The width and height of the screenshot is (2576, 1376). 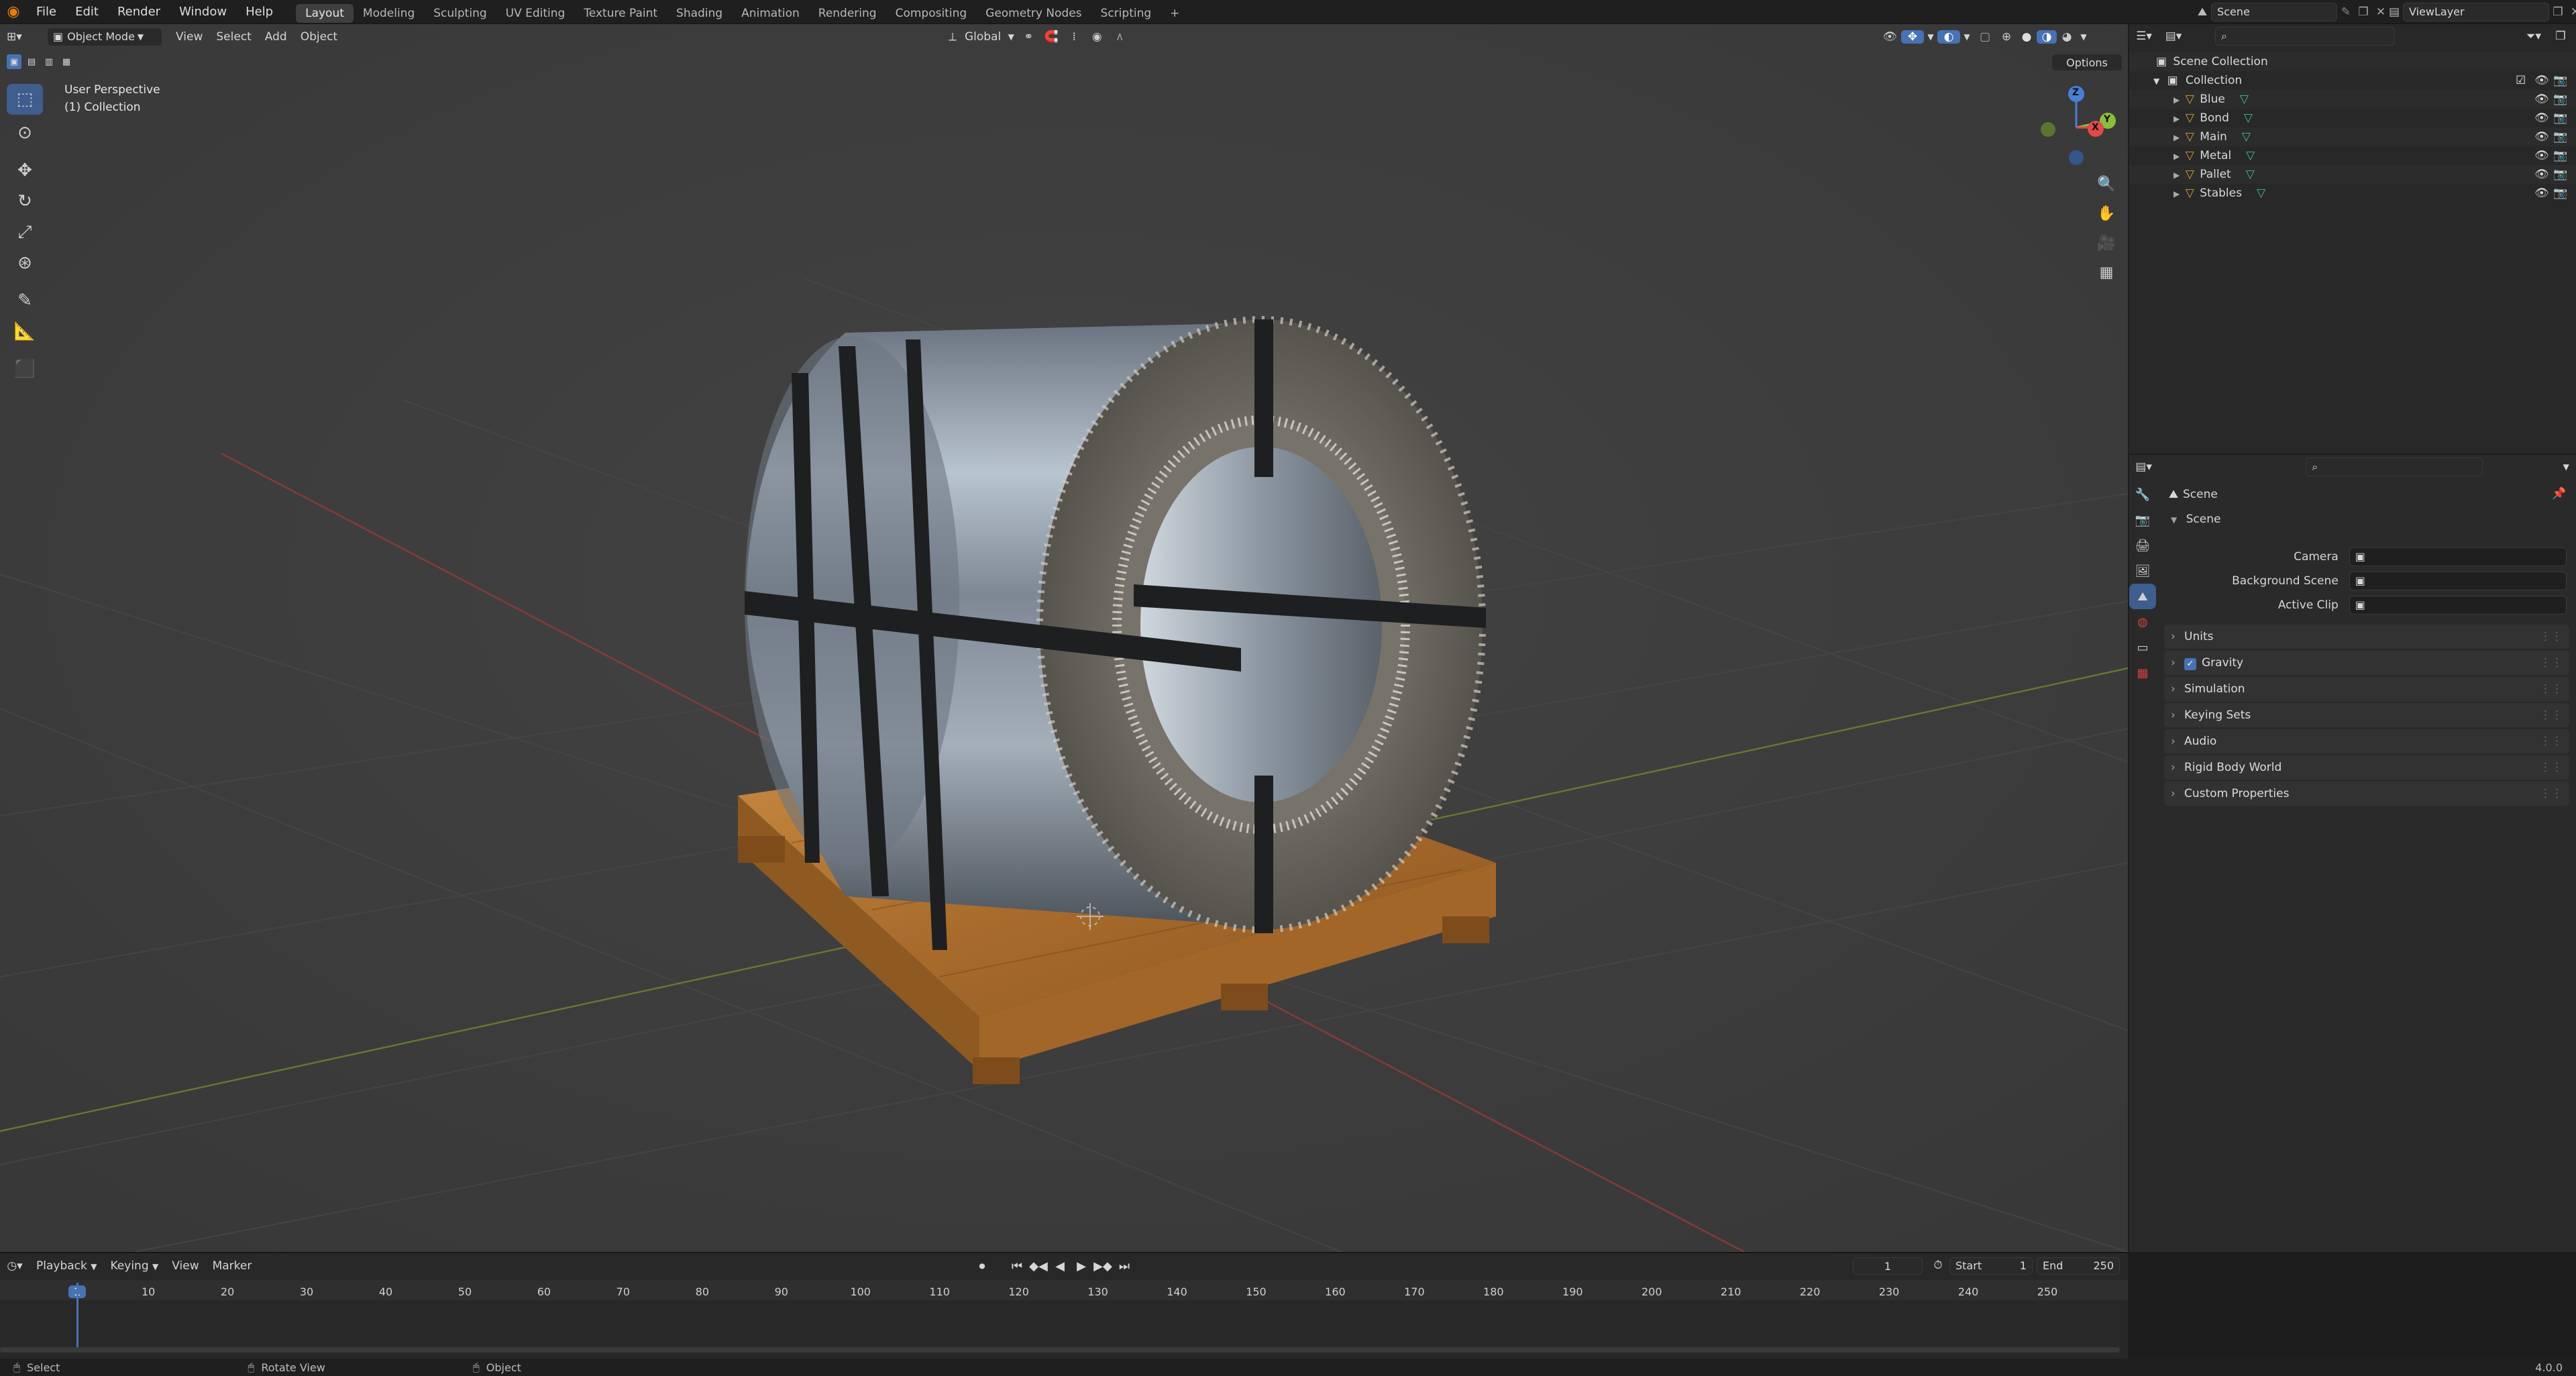 I want to click on panel-header: › Keying Sets ⋮⋮, so click(x=2366, y=715).